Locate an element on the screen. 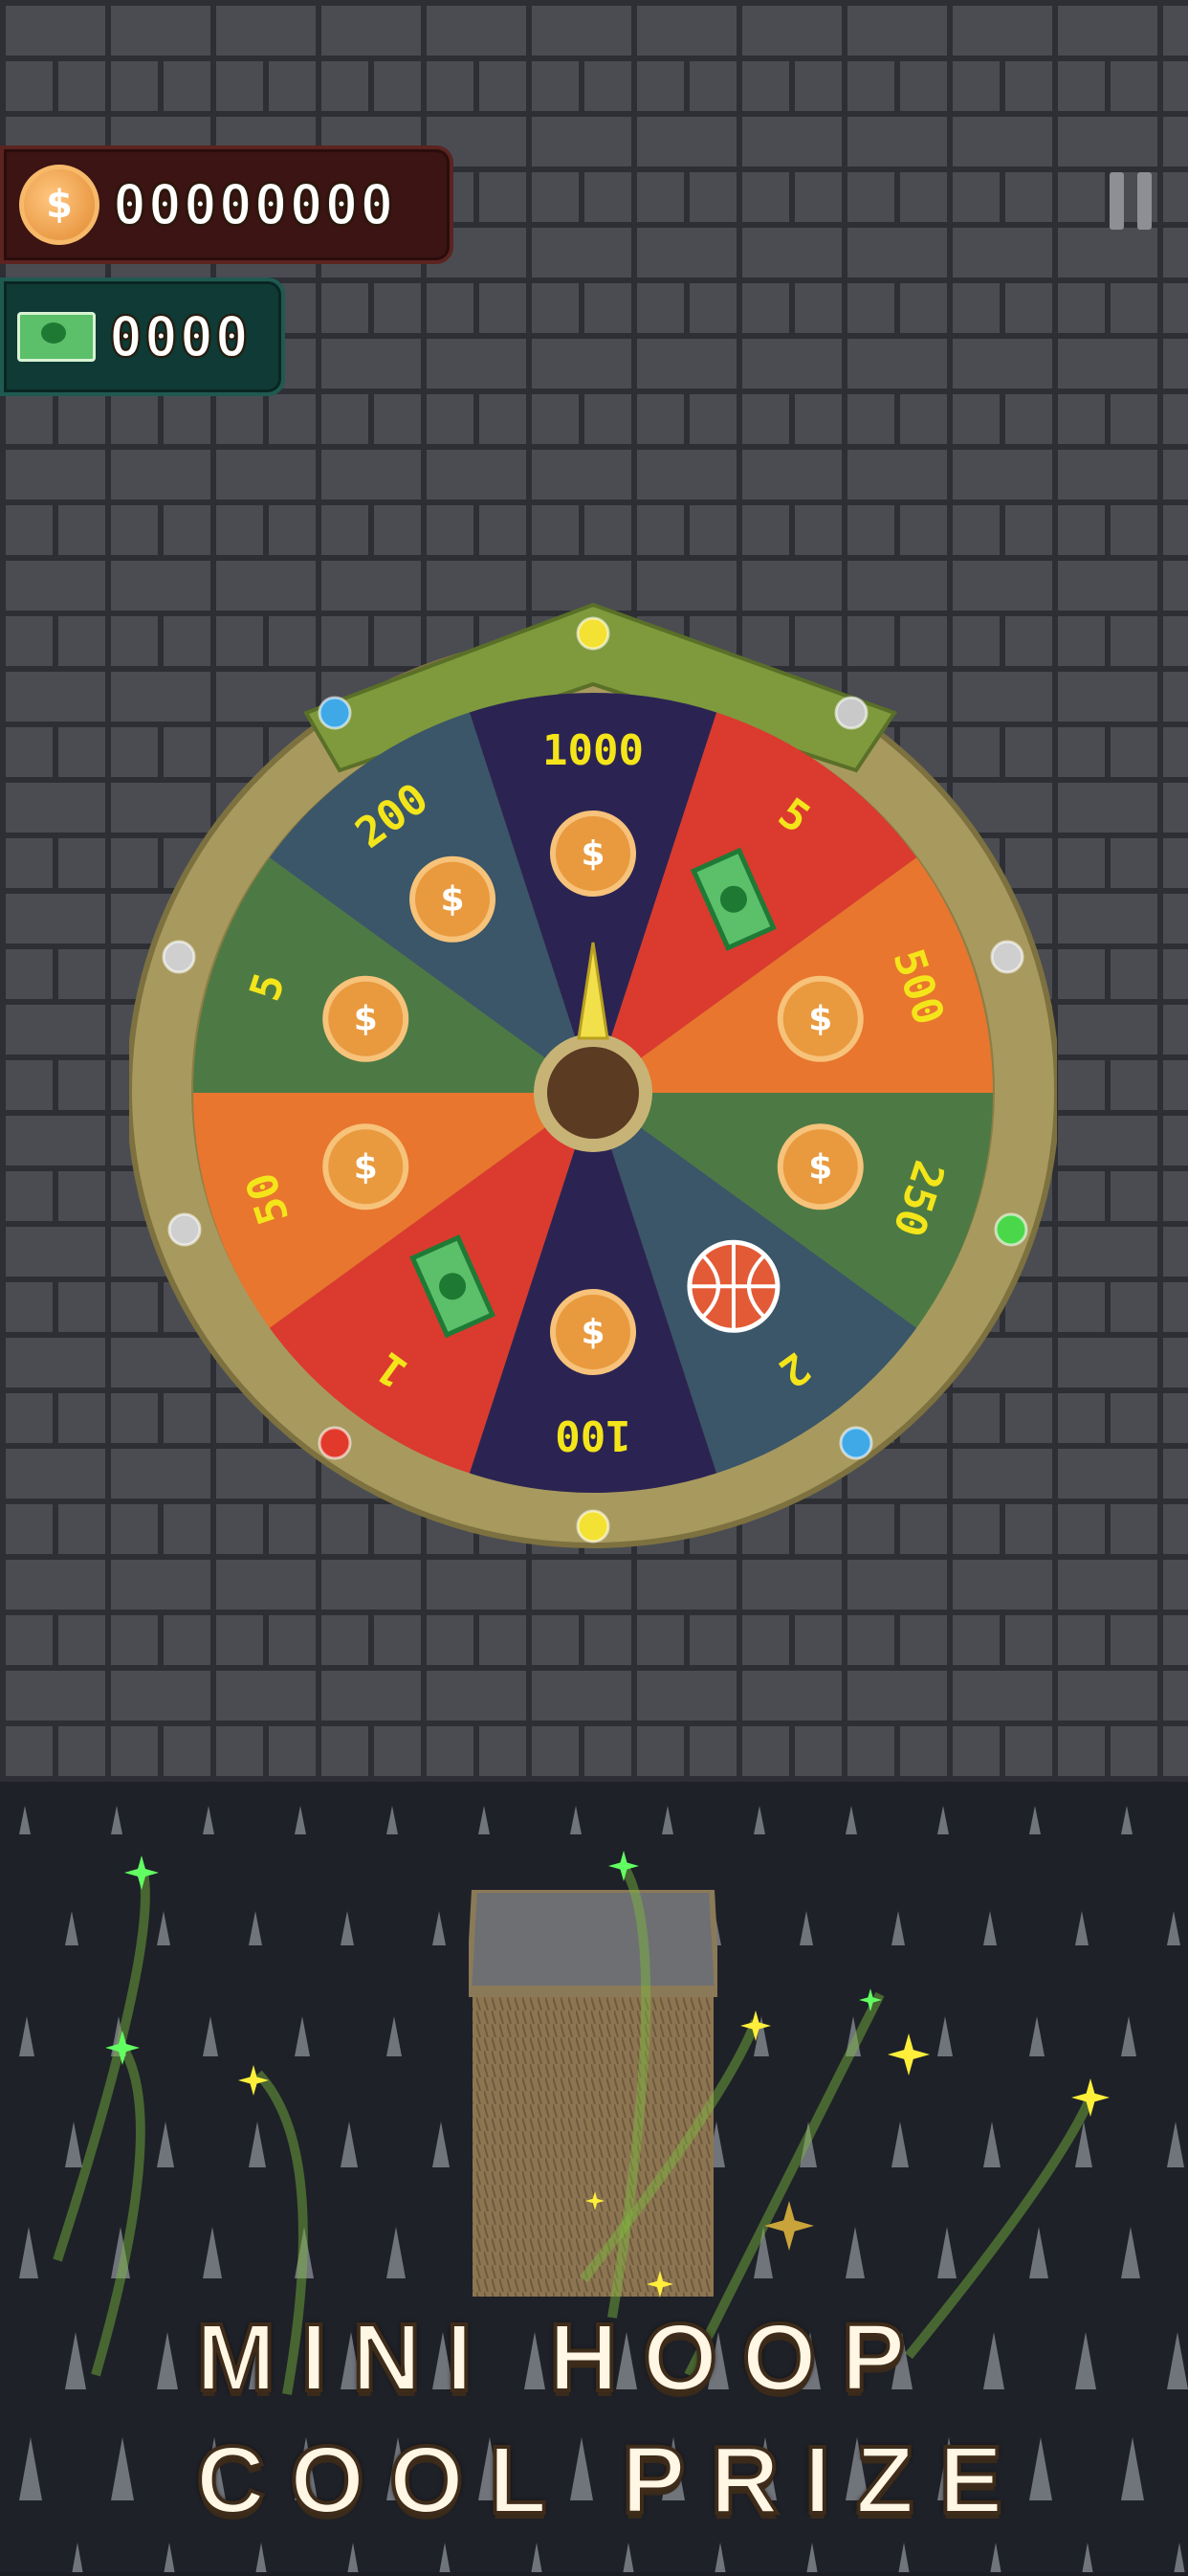  prize-box is located at coordinates (593, 2092).